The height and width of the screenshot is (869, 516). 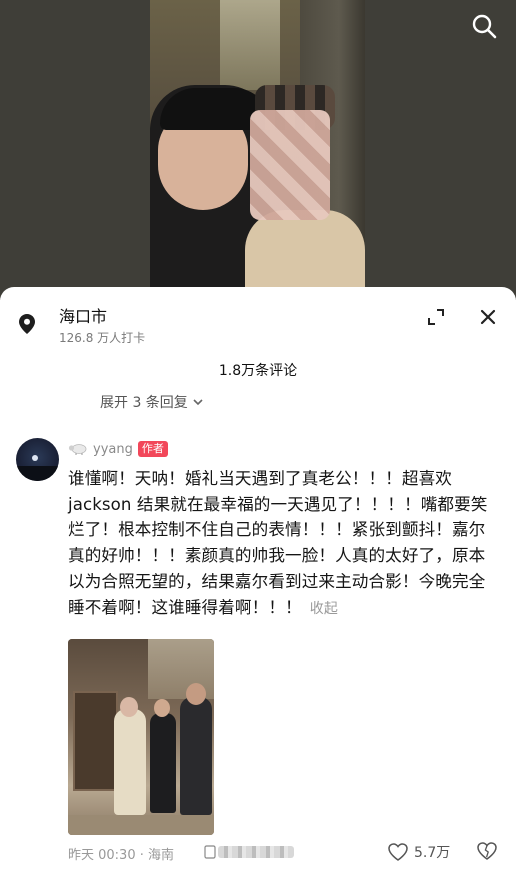 I want to click on video-photo, so click(x=257, y=150).